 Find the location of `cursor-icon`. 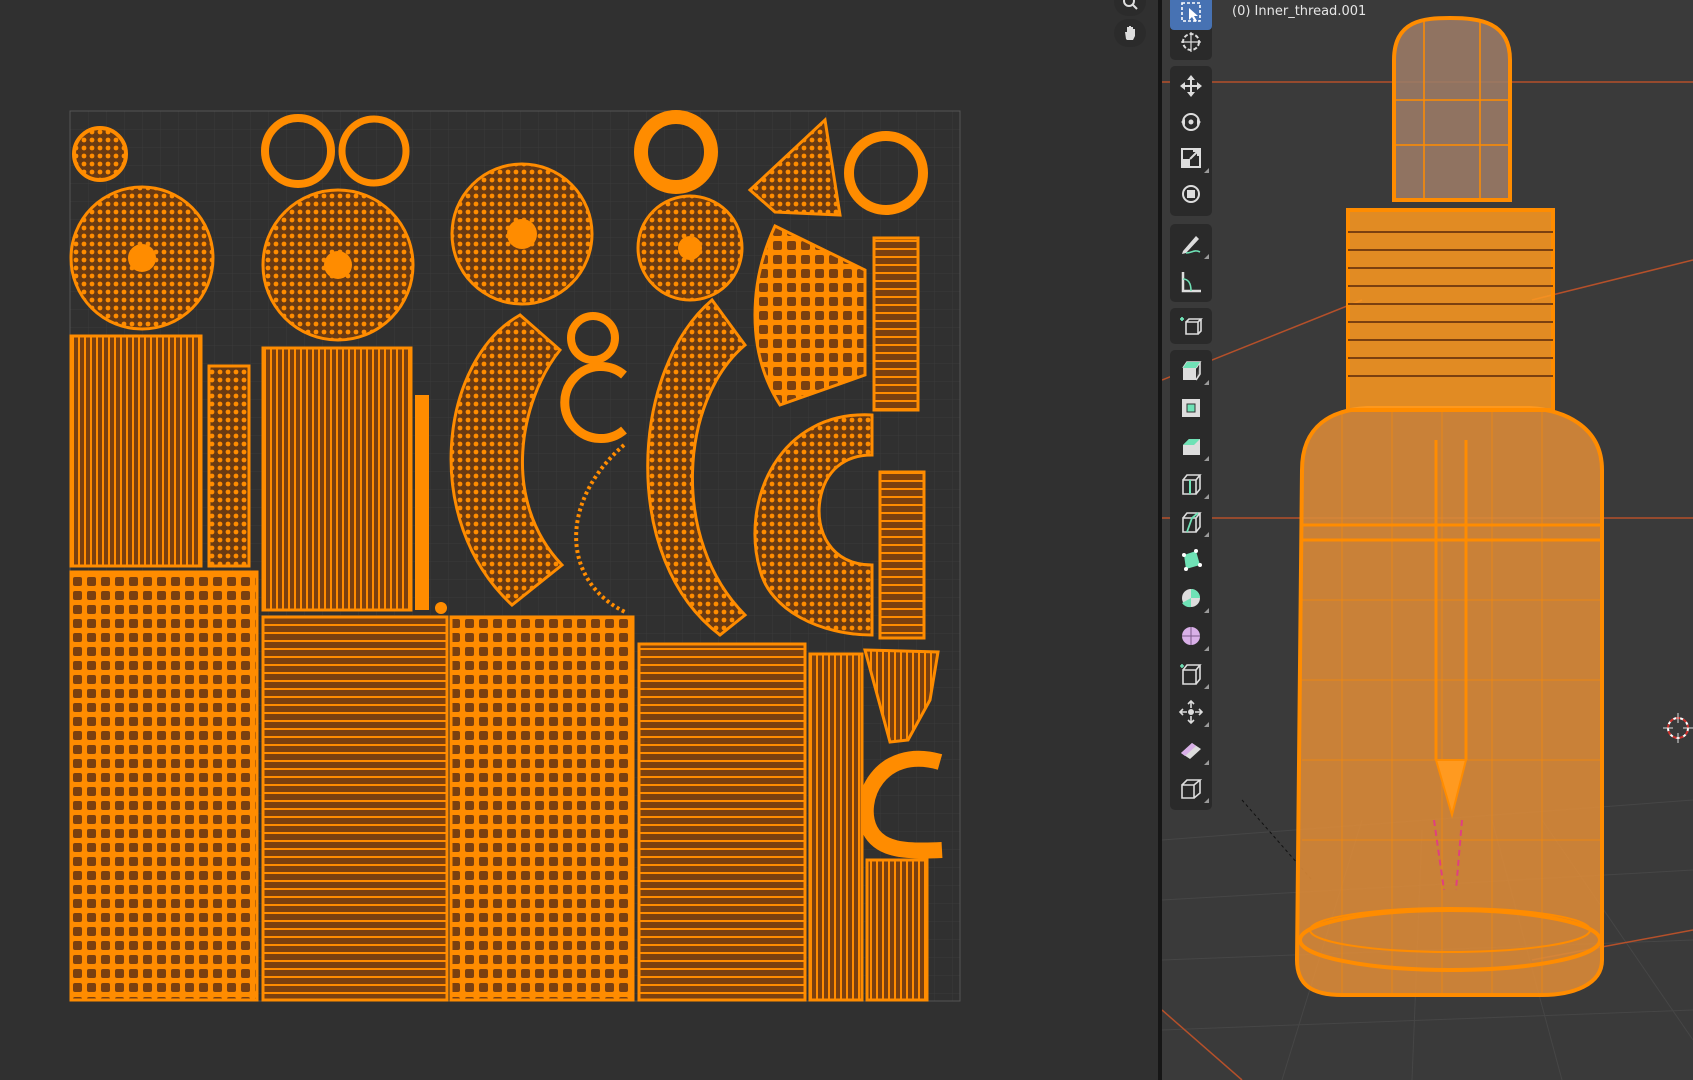

cursor-icon is located at coordinates (1191, 42).